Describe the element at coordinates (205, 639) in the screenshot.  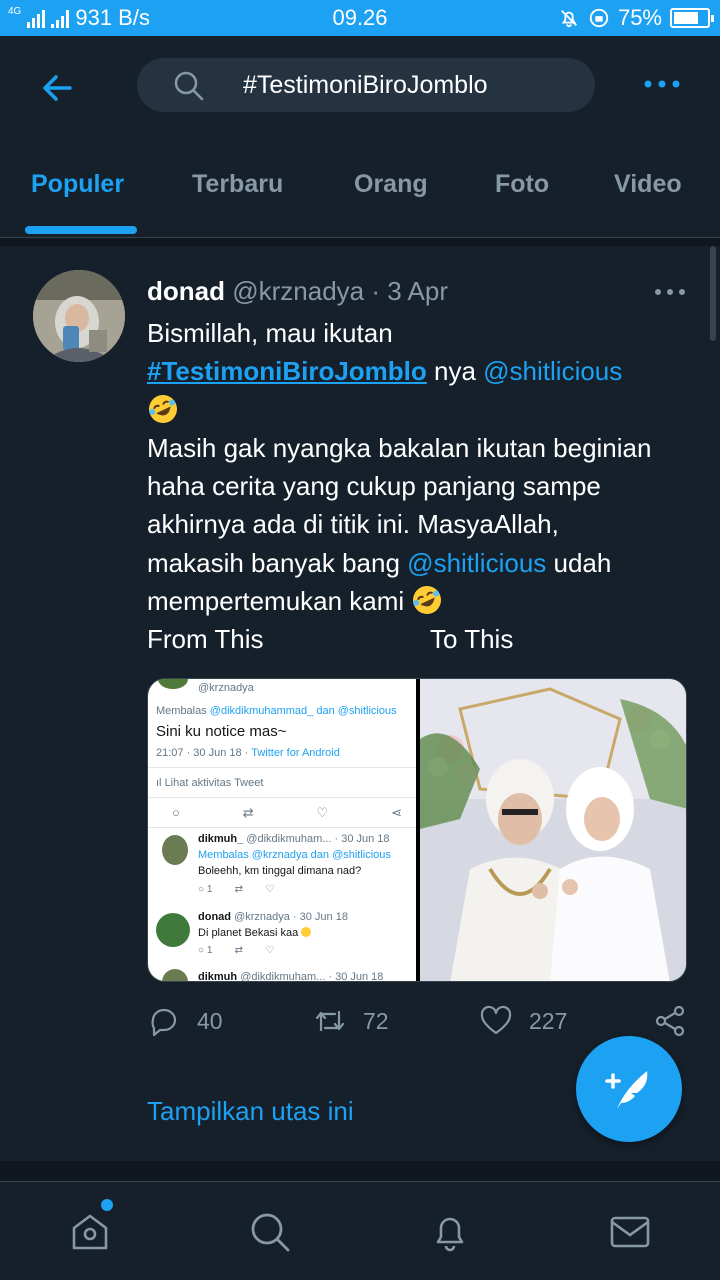
I see `from-label: From This` at that location.